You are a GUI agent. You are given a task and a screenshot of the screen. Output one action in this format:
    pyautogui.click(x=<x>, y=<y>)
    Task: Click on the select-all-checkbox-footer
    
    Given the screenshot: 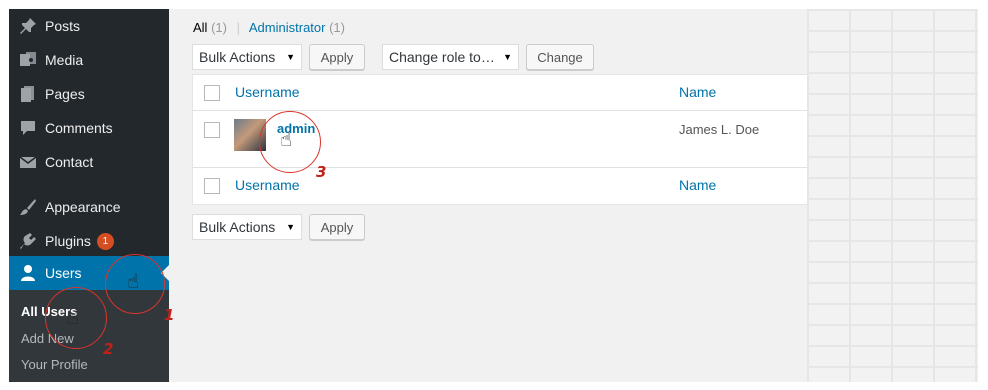 What is the action you would take?
    pyautogui.click(x=212, y=186)
    